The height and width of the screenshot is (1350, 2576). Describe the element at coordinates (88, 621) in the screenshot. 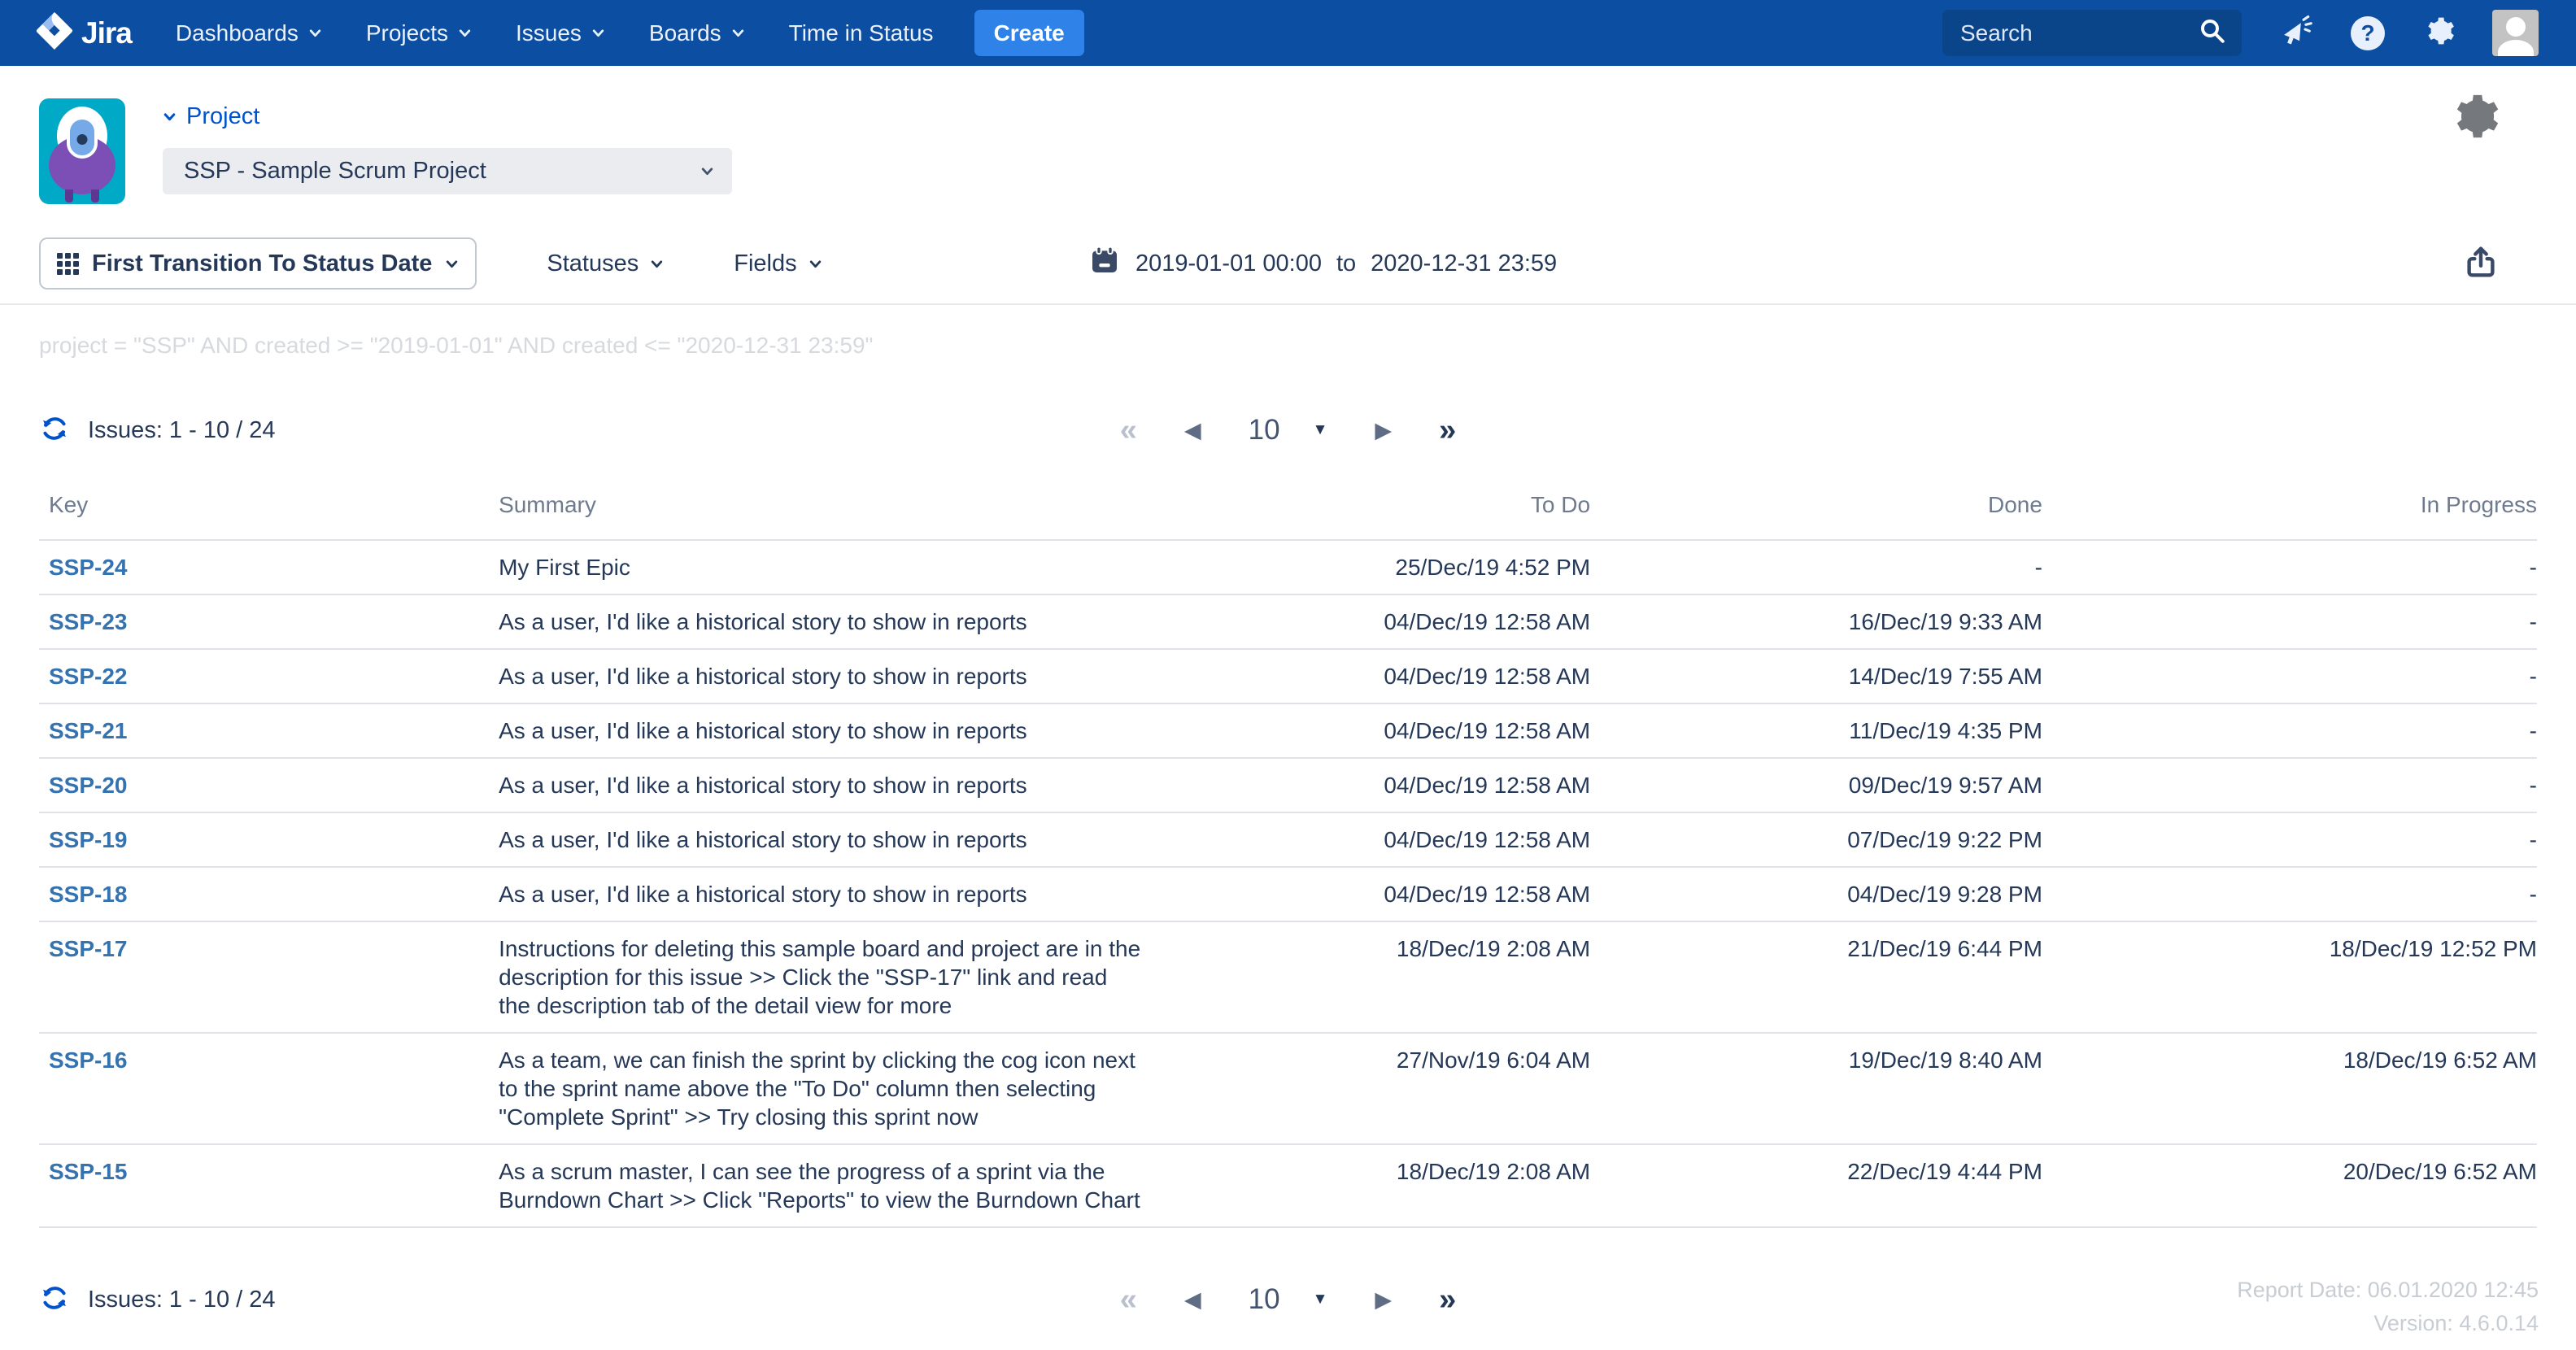

I see `issue-key-link: SSP-23` at that location.